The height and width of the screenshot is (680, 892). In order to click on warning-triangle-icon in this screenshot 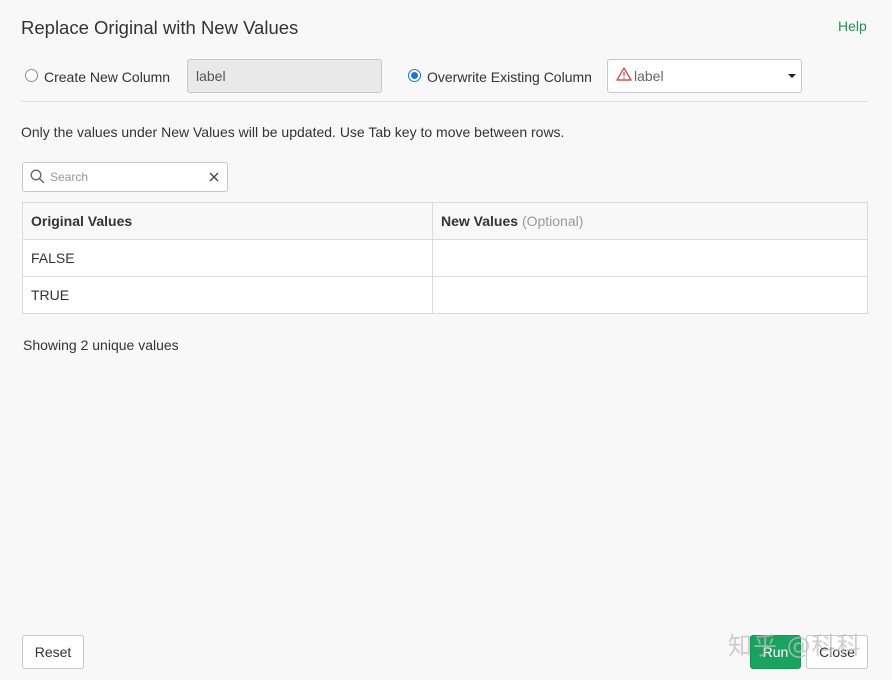, I will do `click(624, 76)`.